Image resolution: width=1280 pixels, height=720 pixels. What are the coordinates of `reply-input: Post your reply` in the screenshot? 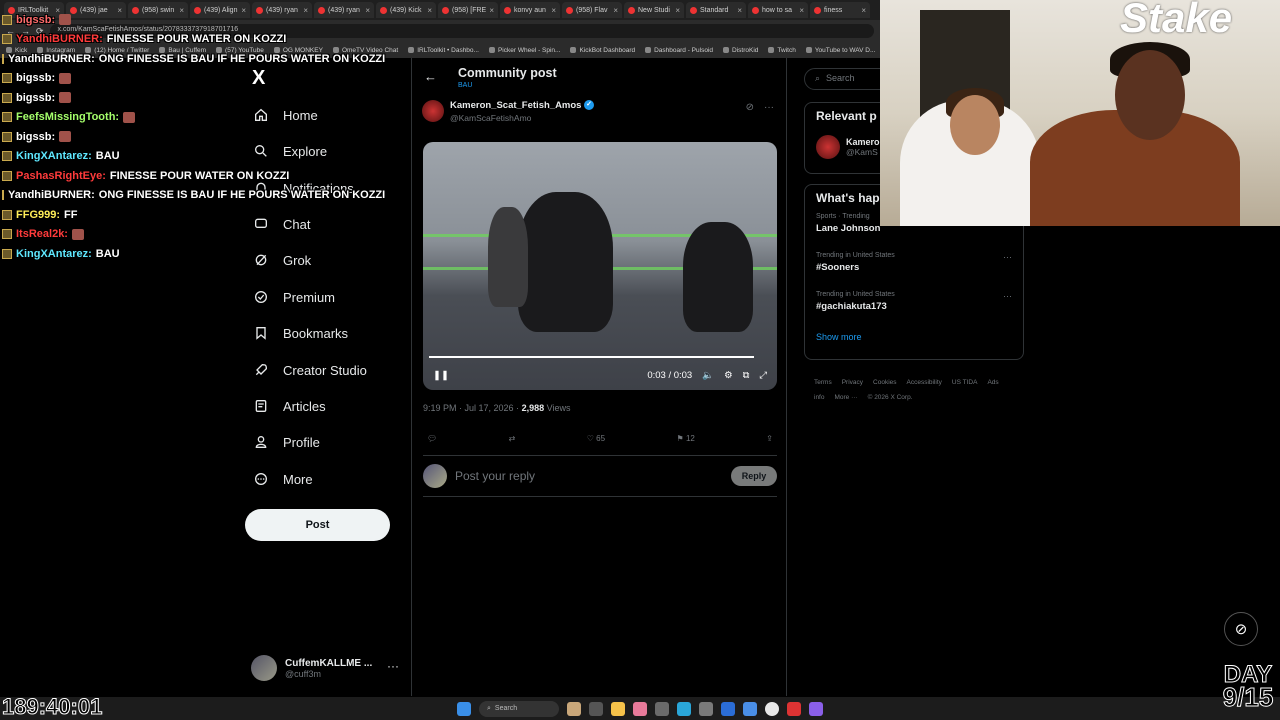 It's located at (495, 476).